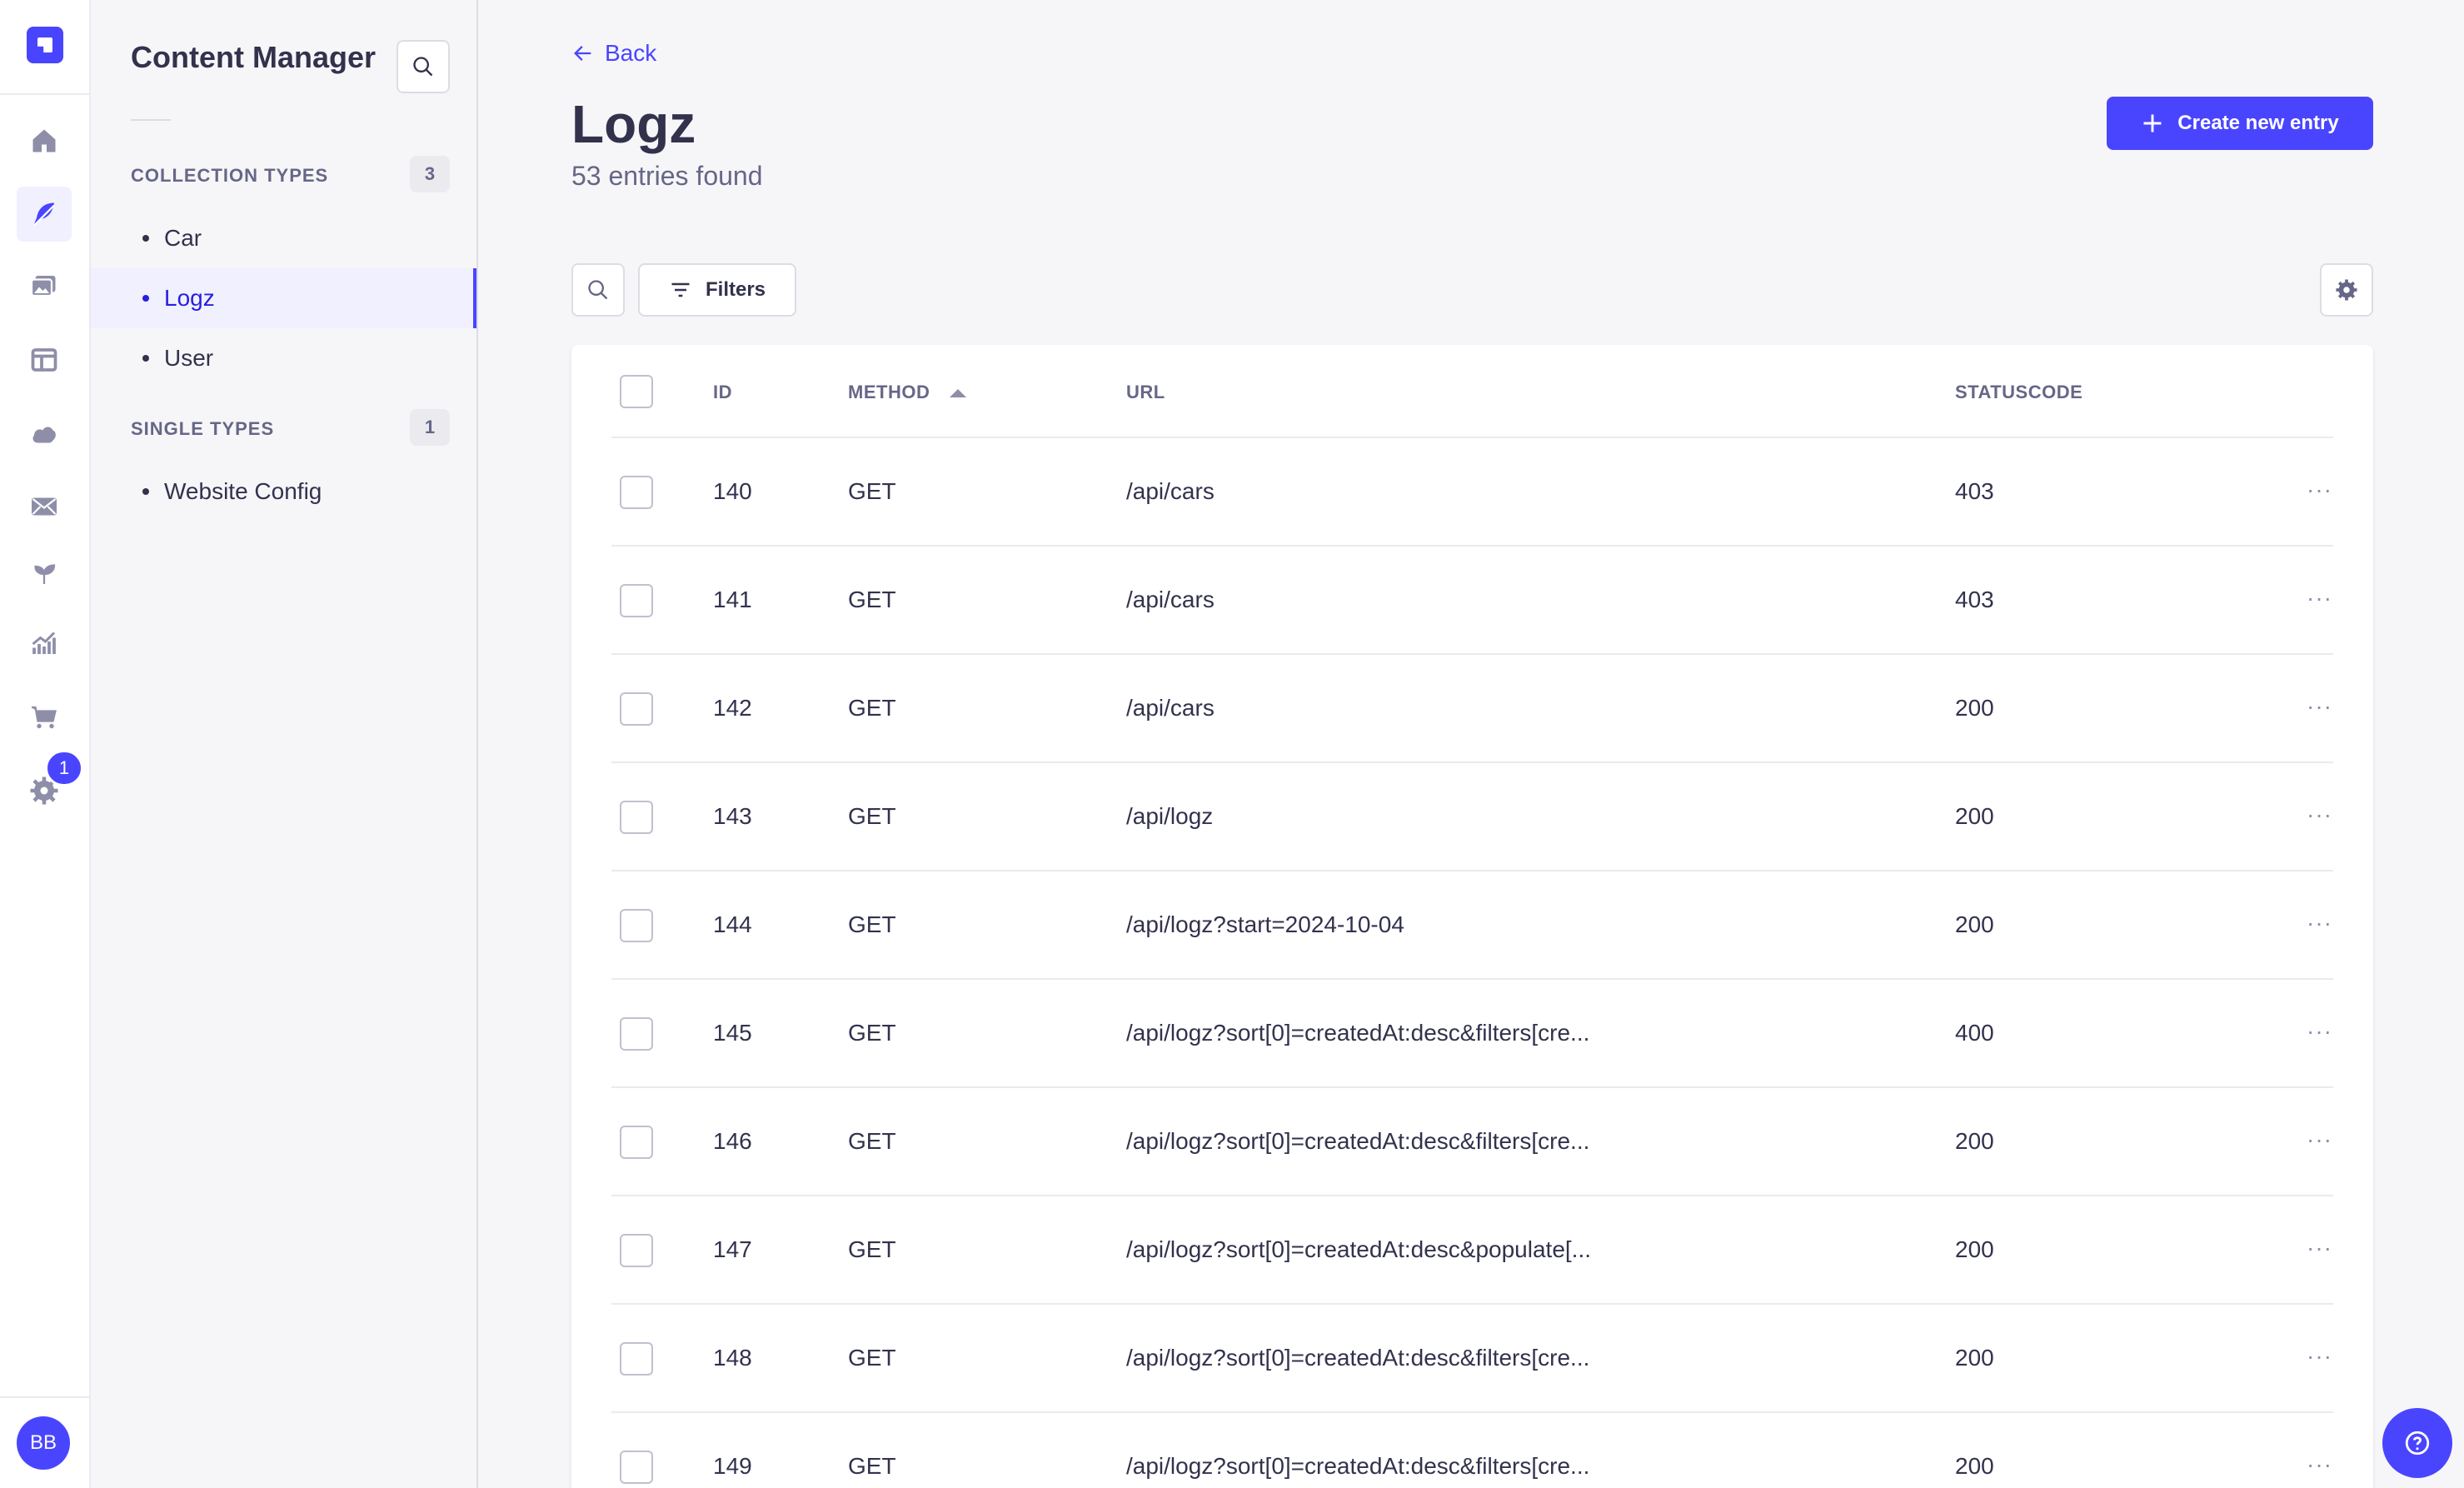 The image size is (2464, 1488). Describe the element at coordinates (44, 214) in the screenshot. I see `content-manager-icon` at that location.